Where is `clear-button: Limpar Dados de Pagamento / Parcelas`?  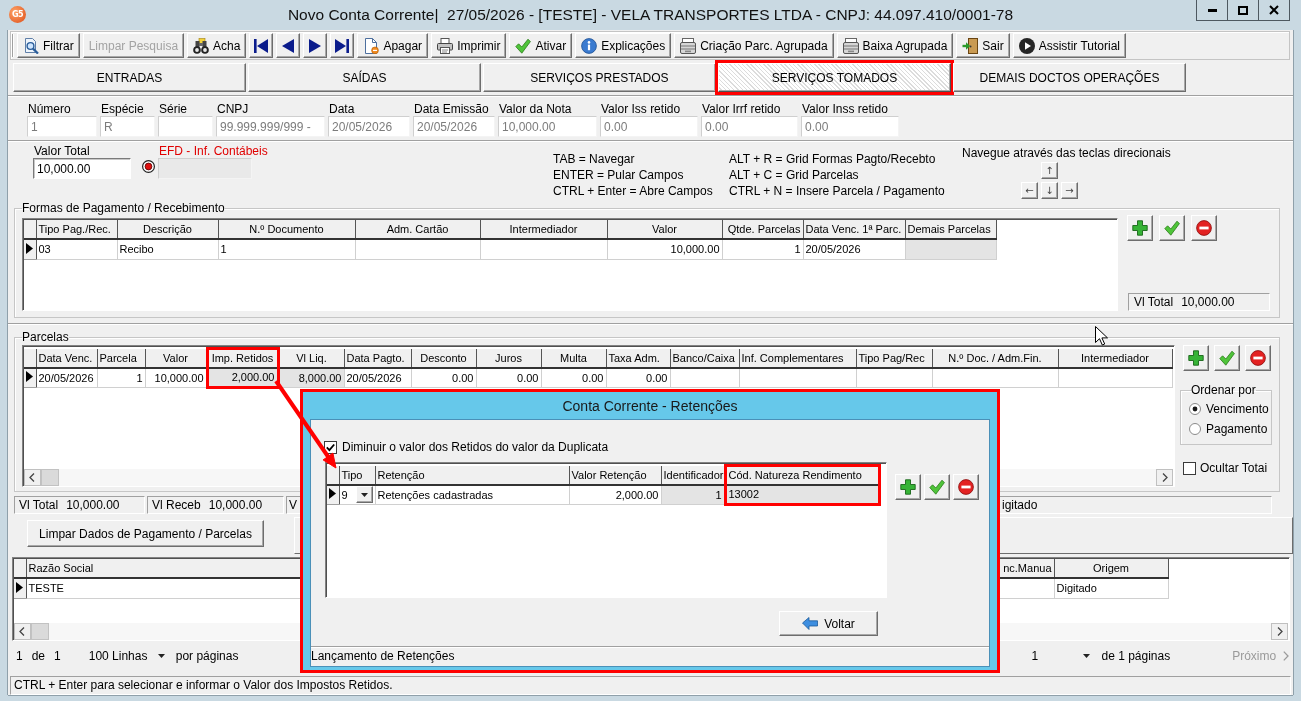
clear-button: Limpar Dados de Pagamento / Parcelas is located at coordinates (145, 533).